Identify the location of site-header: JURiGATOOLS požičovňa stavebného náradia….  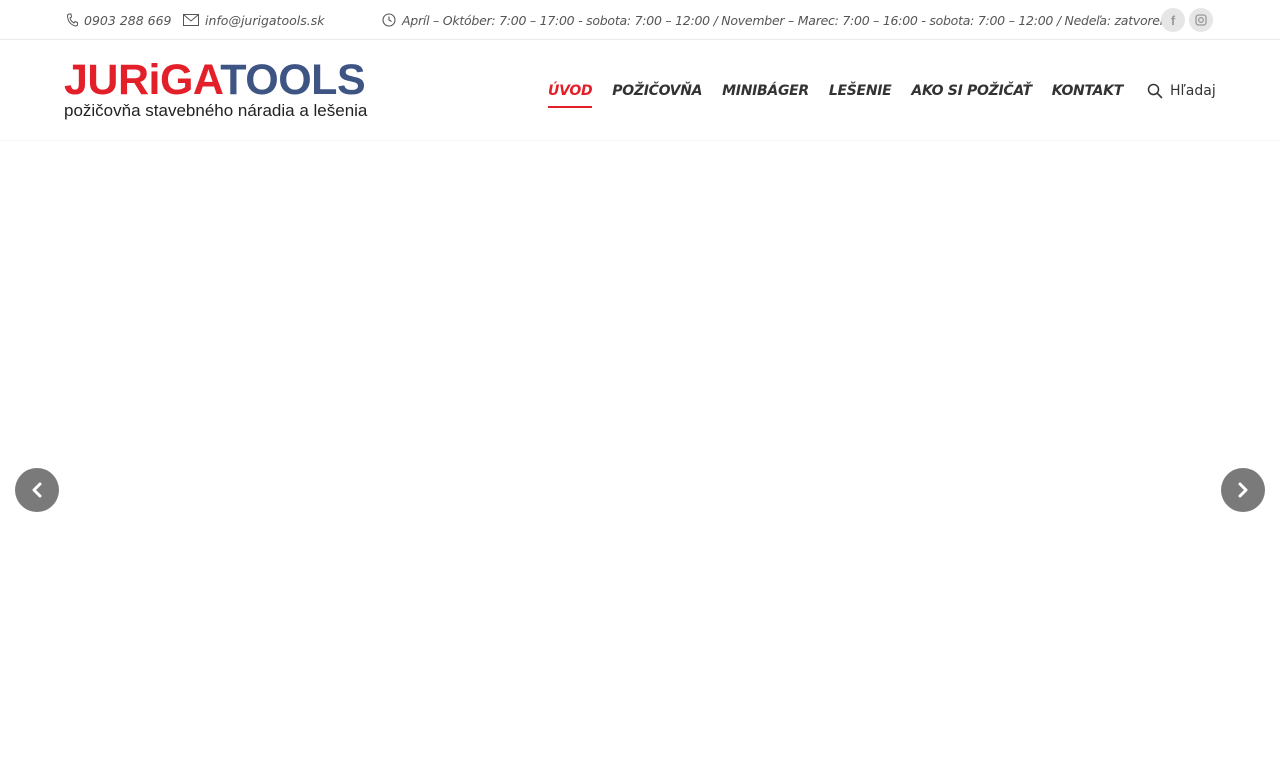
(640, 90).